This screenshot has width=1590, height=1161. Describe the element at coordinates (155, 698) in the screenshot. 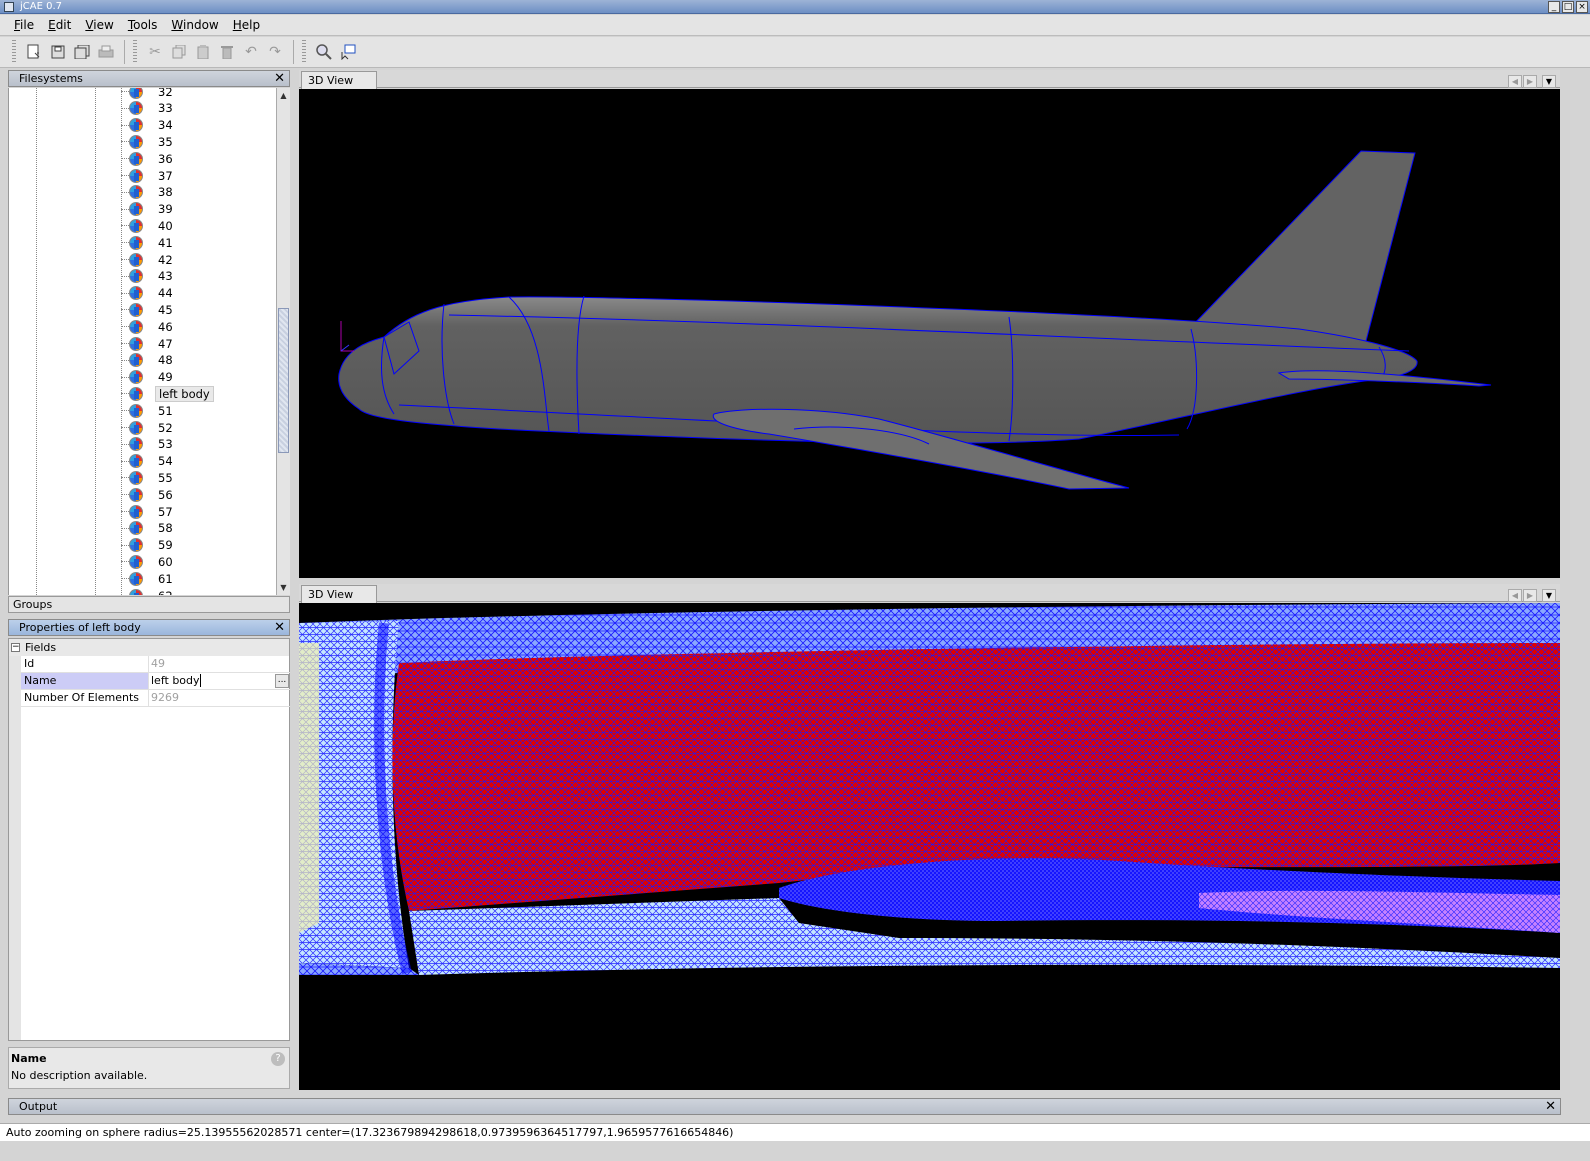

I see `property-row-elements: Number Of Elements 9269` at that location.